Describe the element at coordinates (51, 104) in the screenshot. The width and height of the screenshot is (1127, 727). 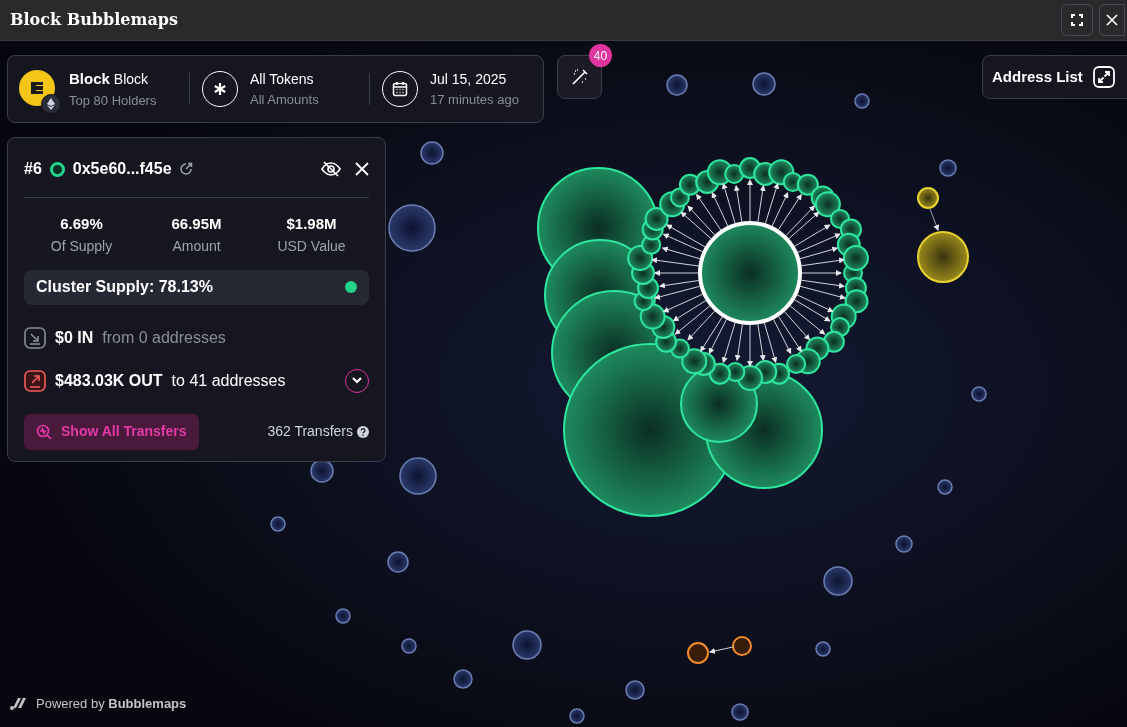
I see `ethereum-icon` at that location.